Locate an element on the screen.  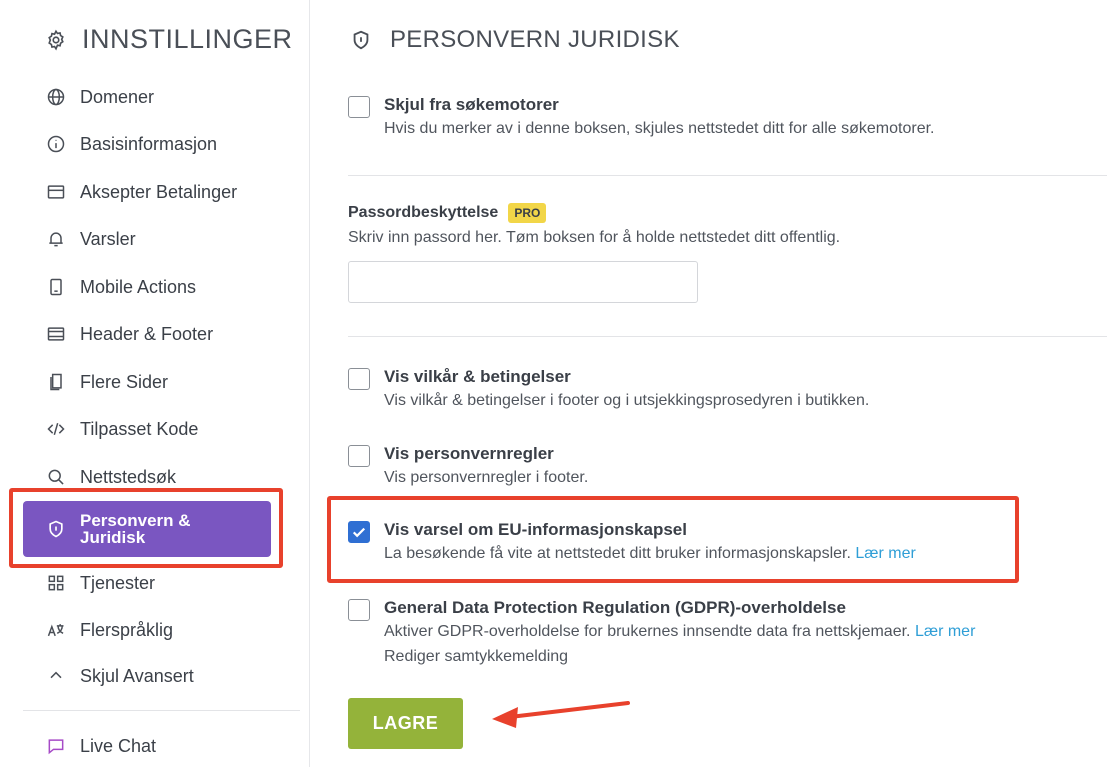
sidebar-item-domener: Domener is located at coordinates (99, 97).